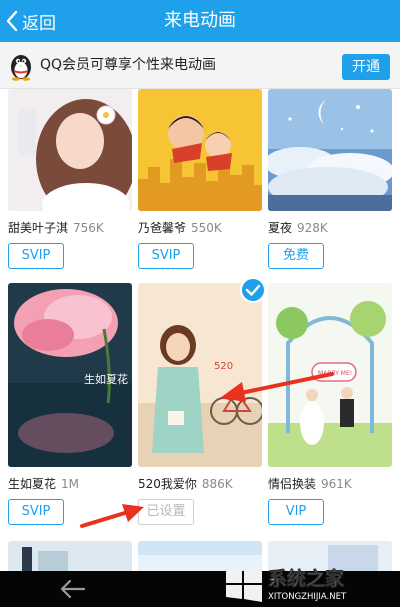 The image size is (400, 607). Describe the element at coordinates (39, 23) in the screenshot. I see `back-label: 返回` at that location.